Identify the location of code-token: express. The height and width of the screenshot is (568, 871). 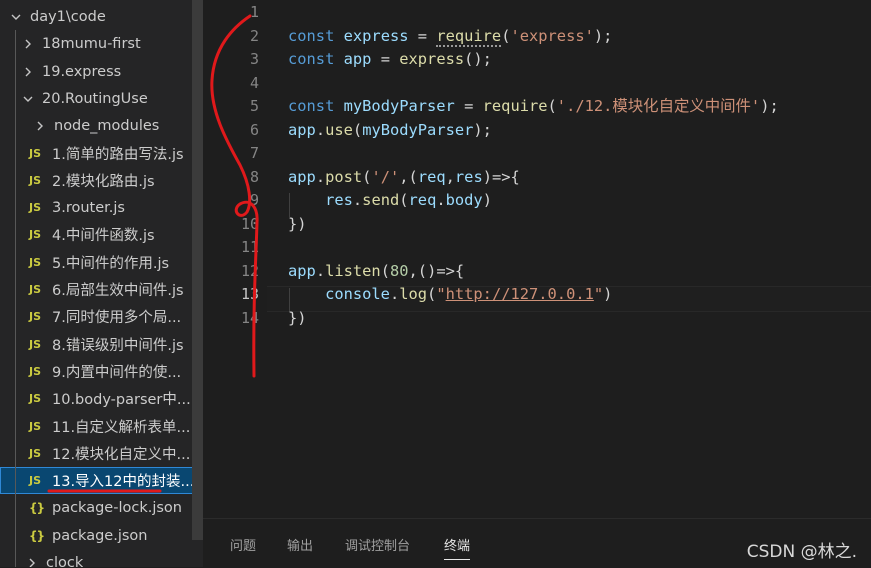
(432, 59).